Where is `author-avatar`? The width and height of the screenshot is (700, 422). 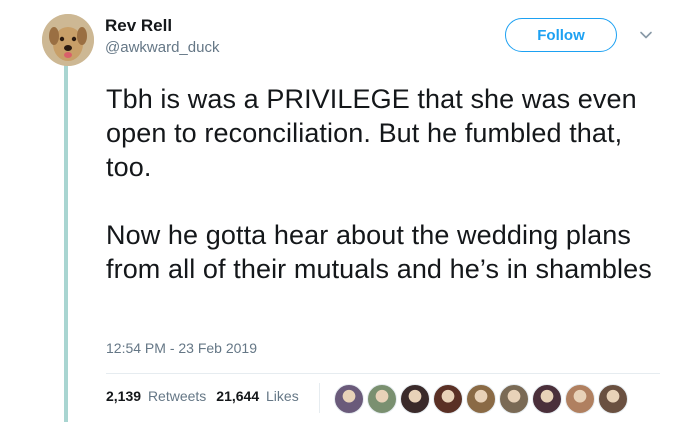 author-avatar is located at coordinates (68, 40).